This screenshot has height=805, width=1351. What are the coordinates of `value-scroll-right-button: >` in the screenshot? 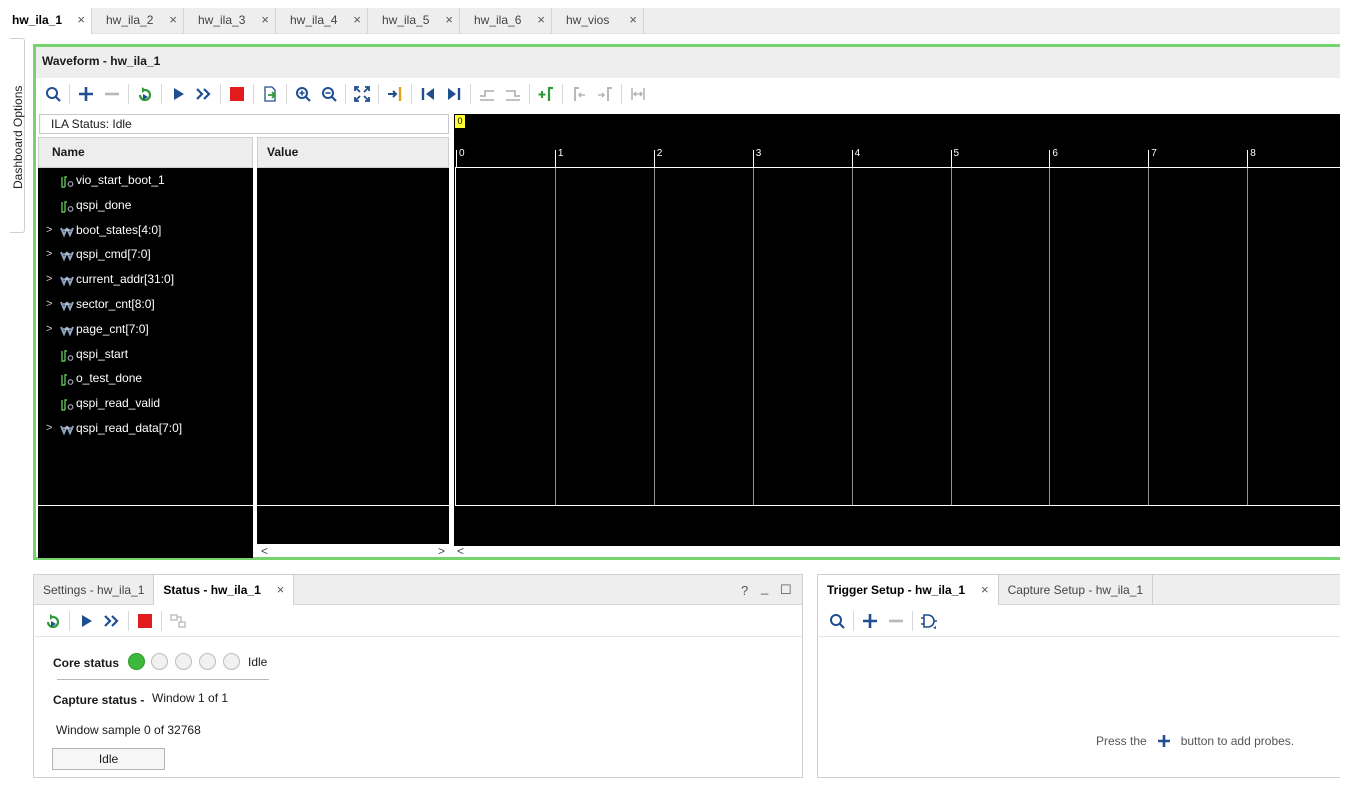 It's located at (441, 551).